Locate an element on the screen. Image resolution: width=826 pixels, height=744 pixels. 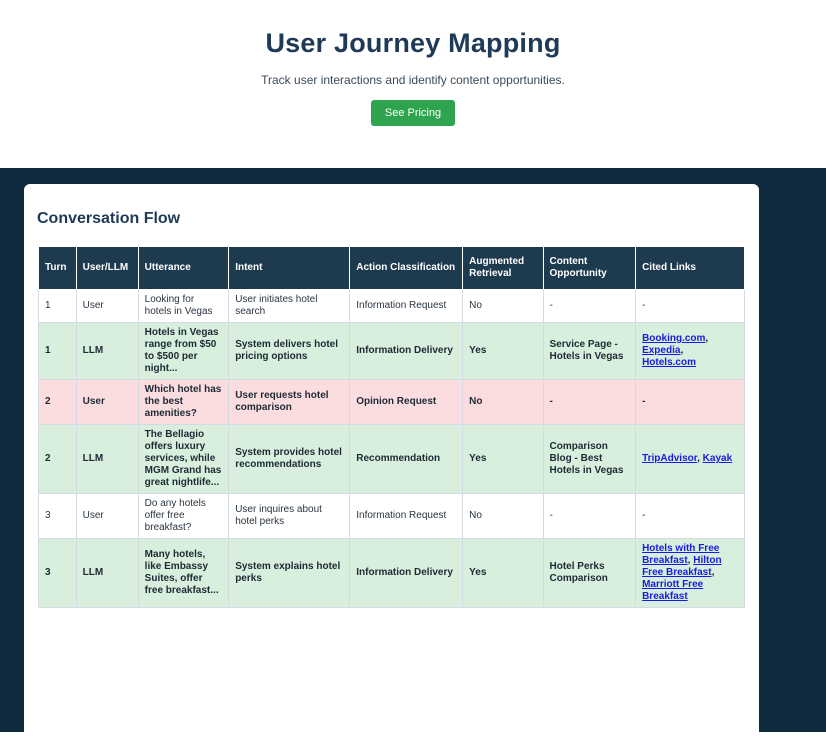
header-cited-links: Cited Links is located at coordinates (690, 268).